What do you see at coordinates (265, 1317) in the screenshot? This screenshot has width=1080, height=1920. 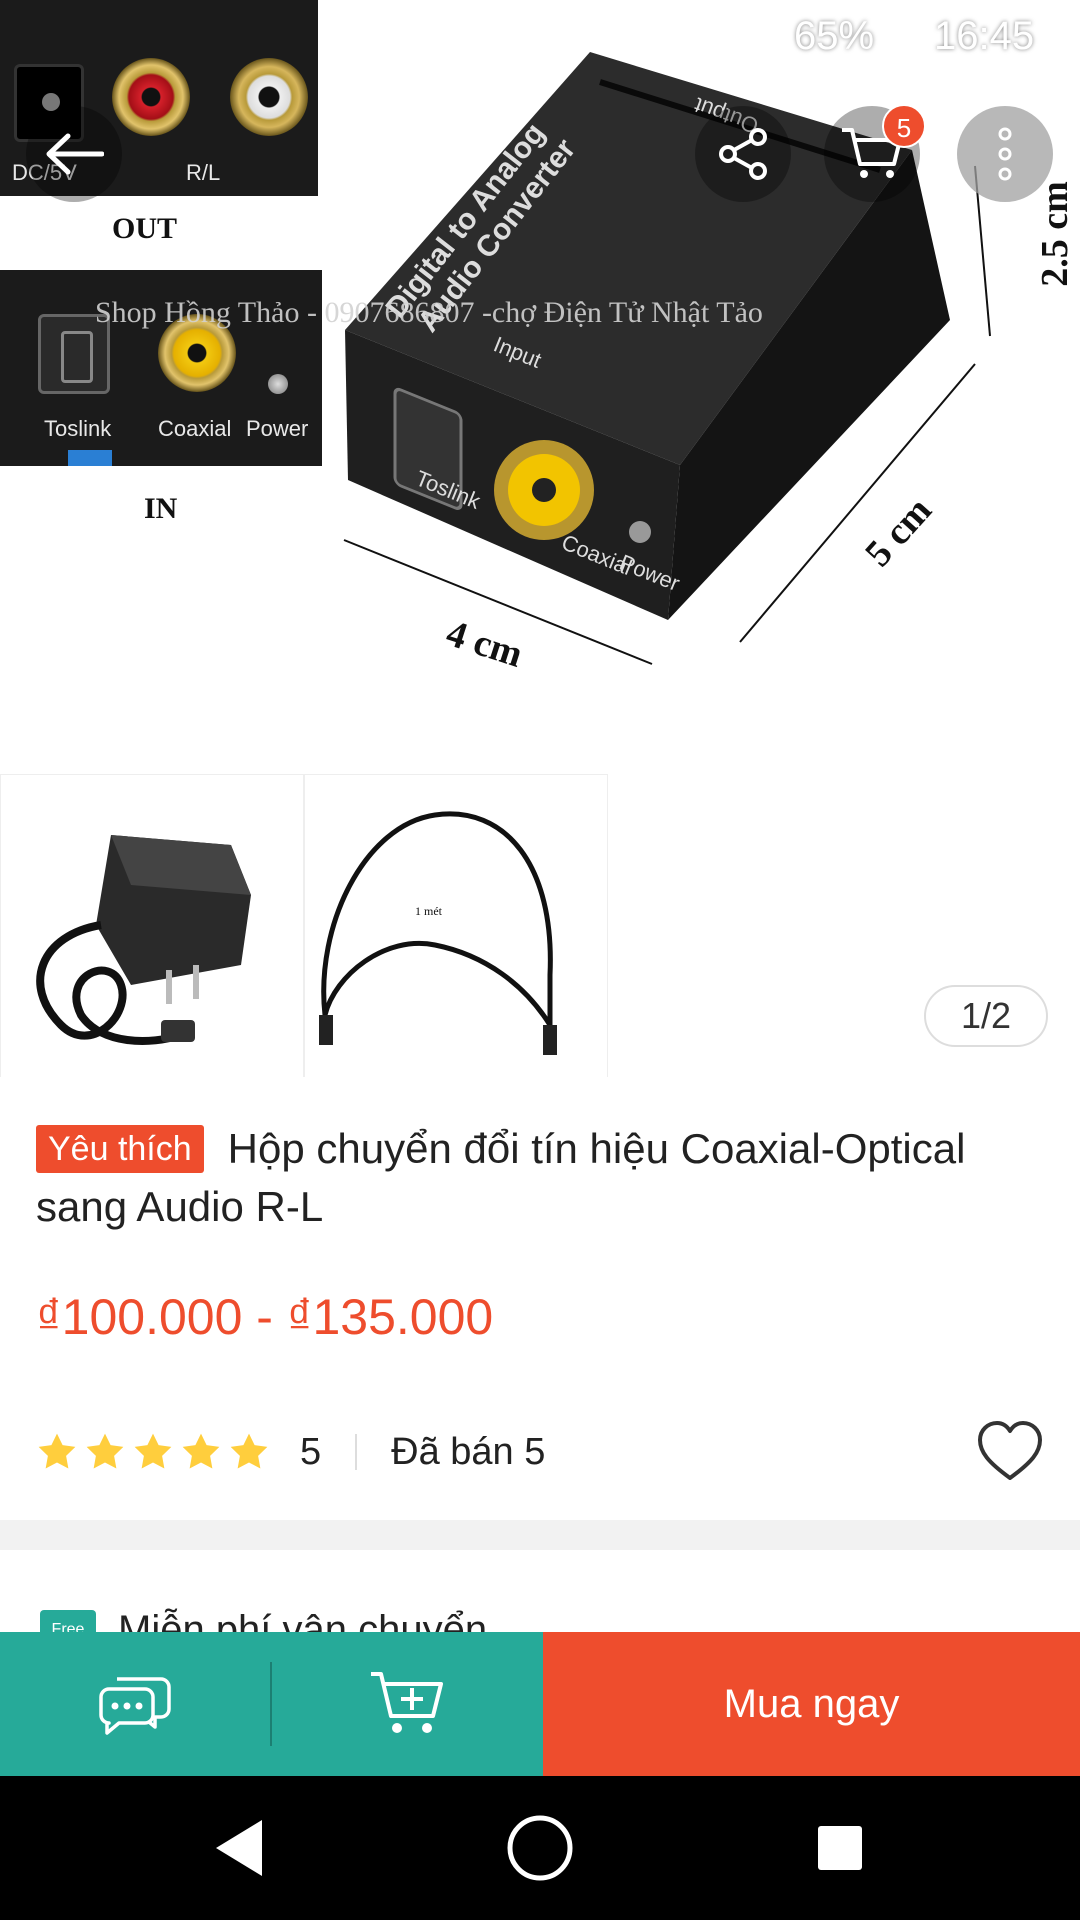 I see `product-price: ₫100.000 - ₫135.000` at bounding box center [265, 1317].